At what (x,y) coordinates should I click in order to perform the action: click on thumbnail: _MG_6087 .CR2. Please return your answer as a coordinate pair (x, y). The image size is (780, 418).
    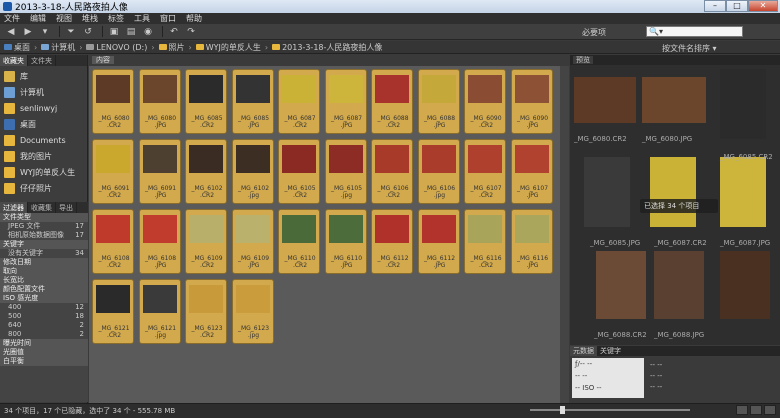
    Looking at the image, I should click on (299, 101).